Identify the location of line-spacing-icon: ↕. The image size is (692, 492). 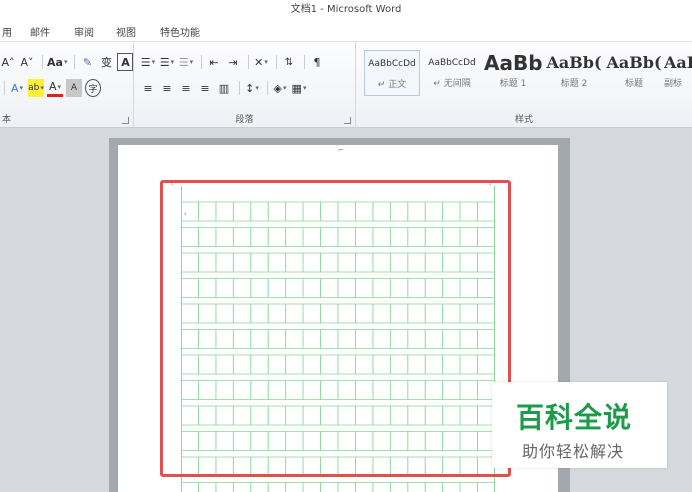
(252, 88).